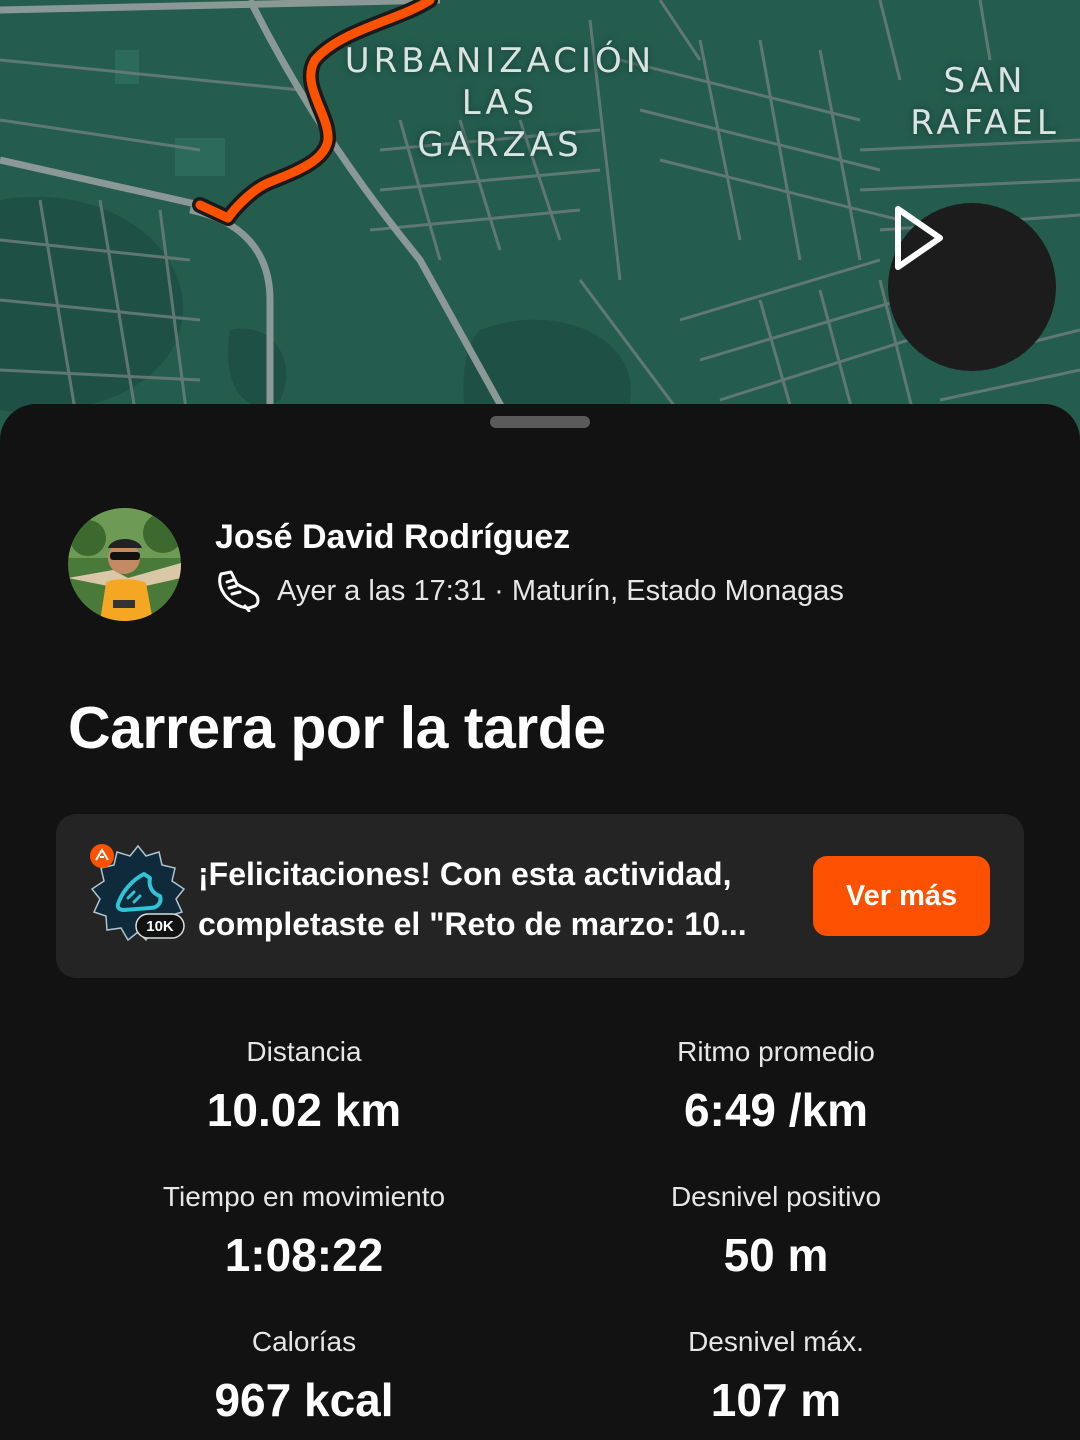 The image size is (1080, 1440). What do you see at coordinates (776, 1051) in the screenshot?
I see `stat-label: Ritmo promedio` at bounding box center [776, 1051].